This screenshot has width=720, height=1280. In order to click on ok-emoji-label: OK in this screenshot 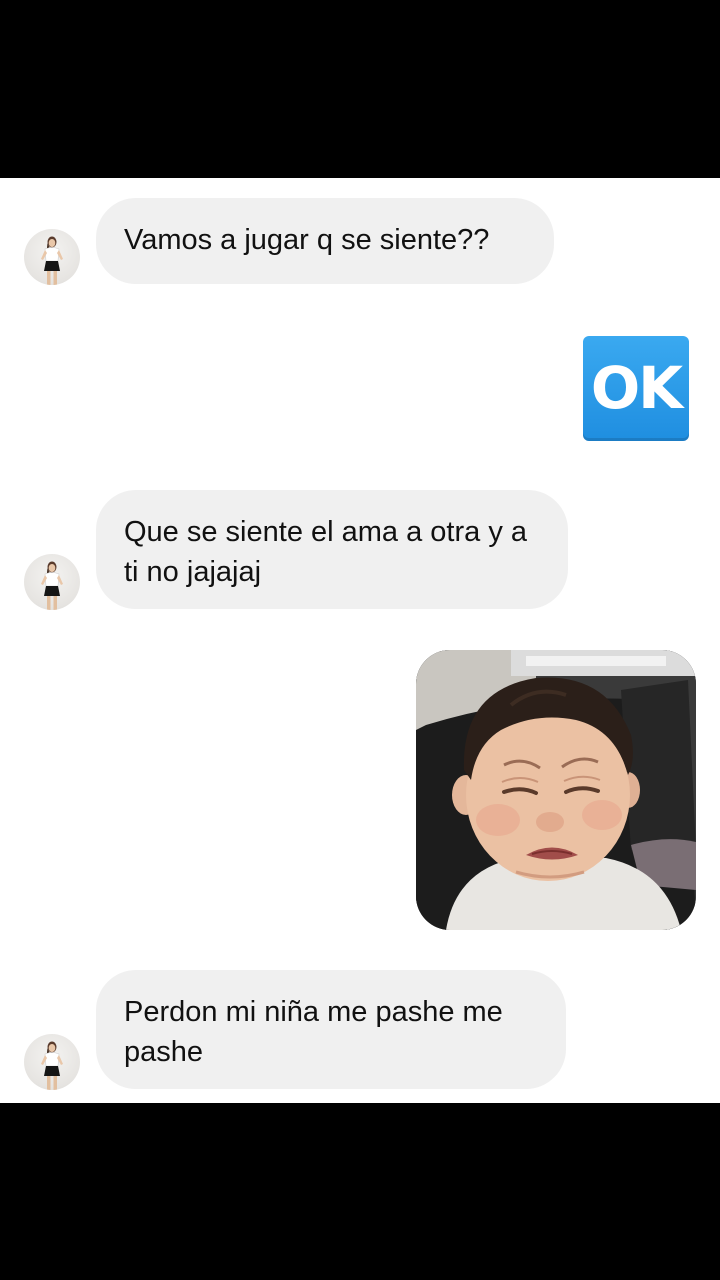, I will do `click(636, 388)`.